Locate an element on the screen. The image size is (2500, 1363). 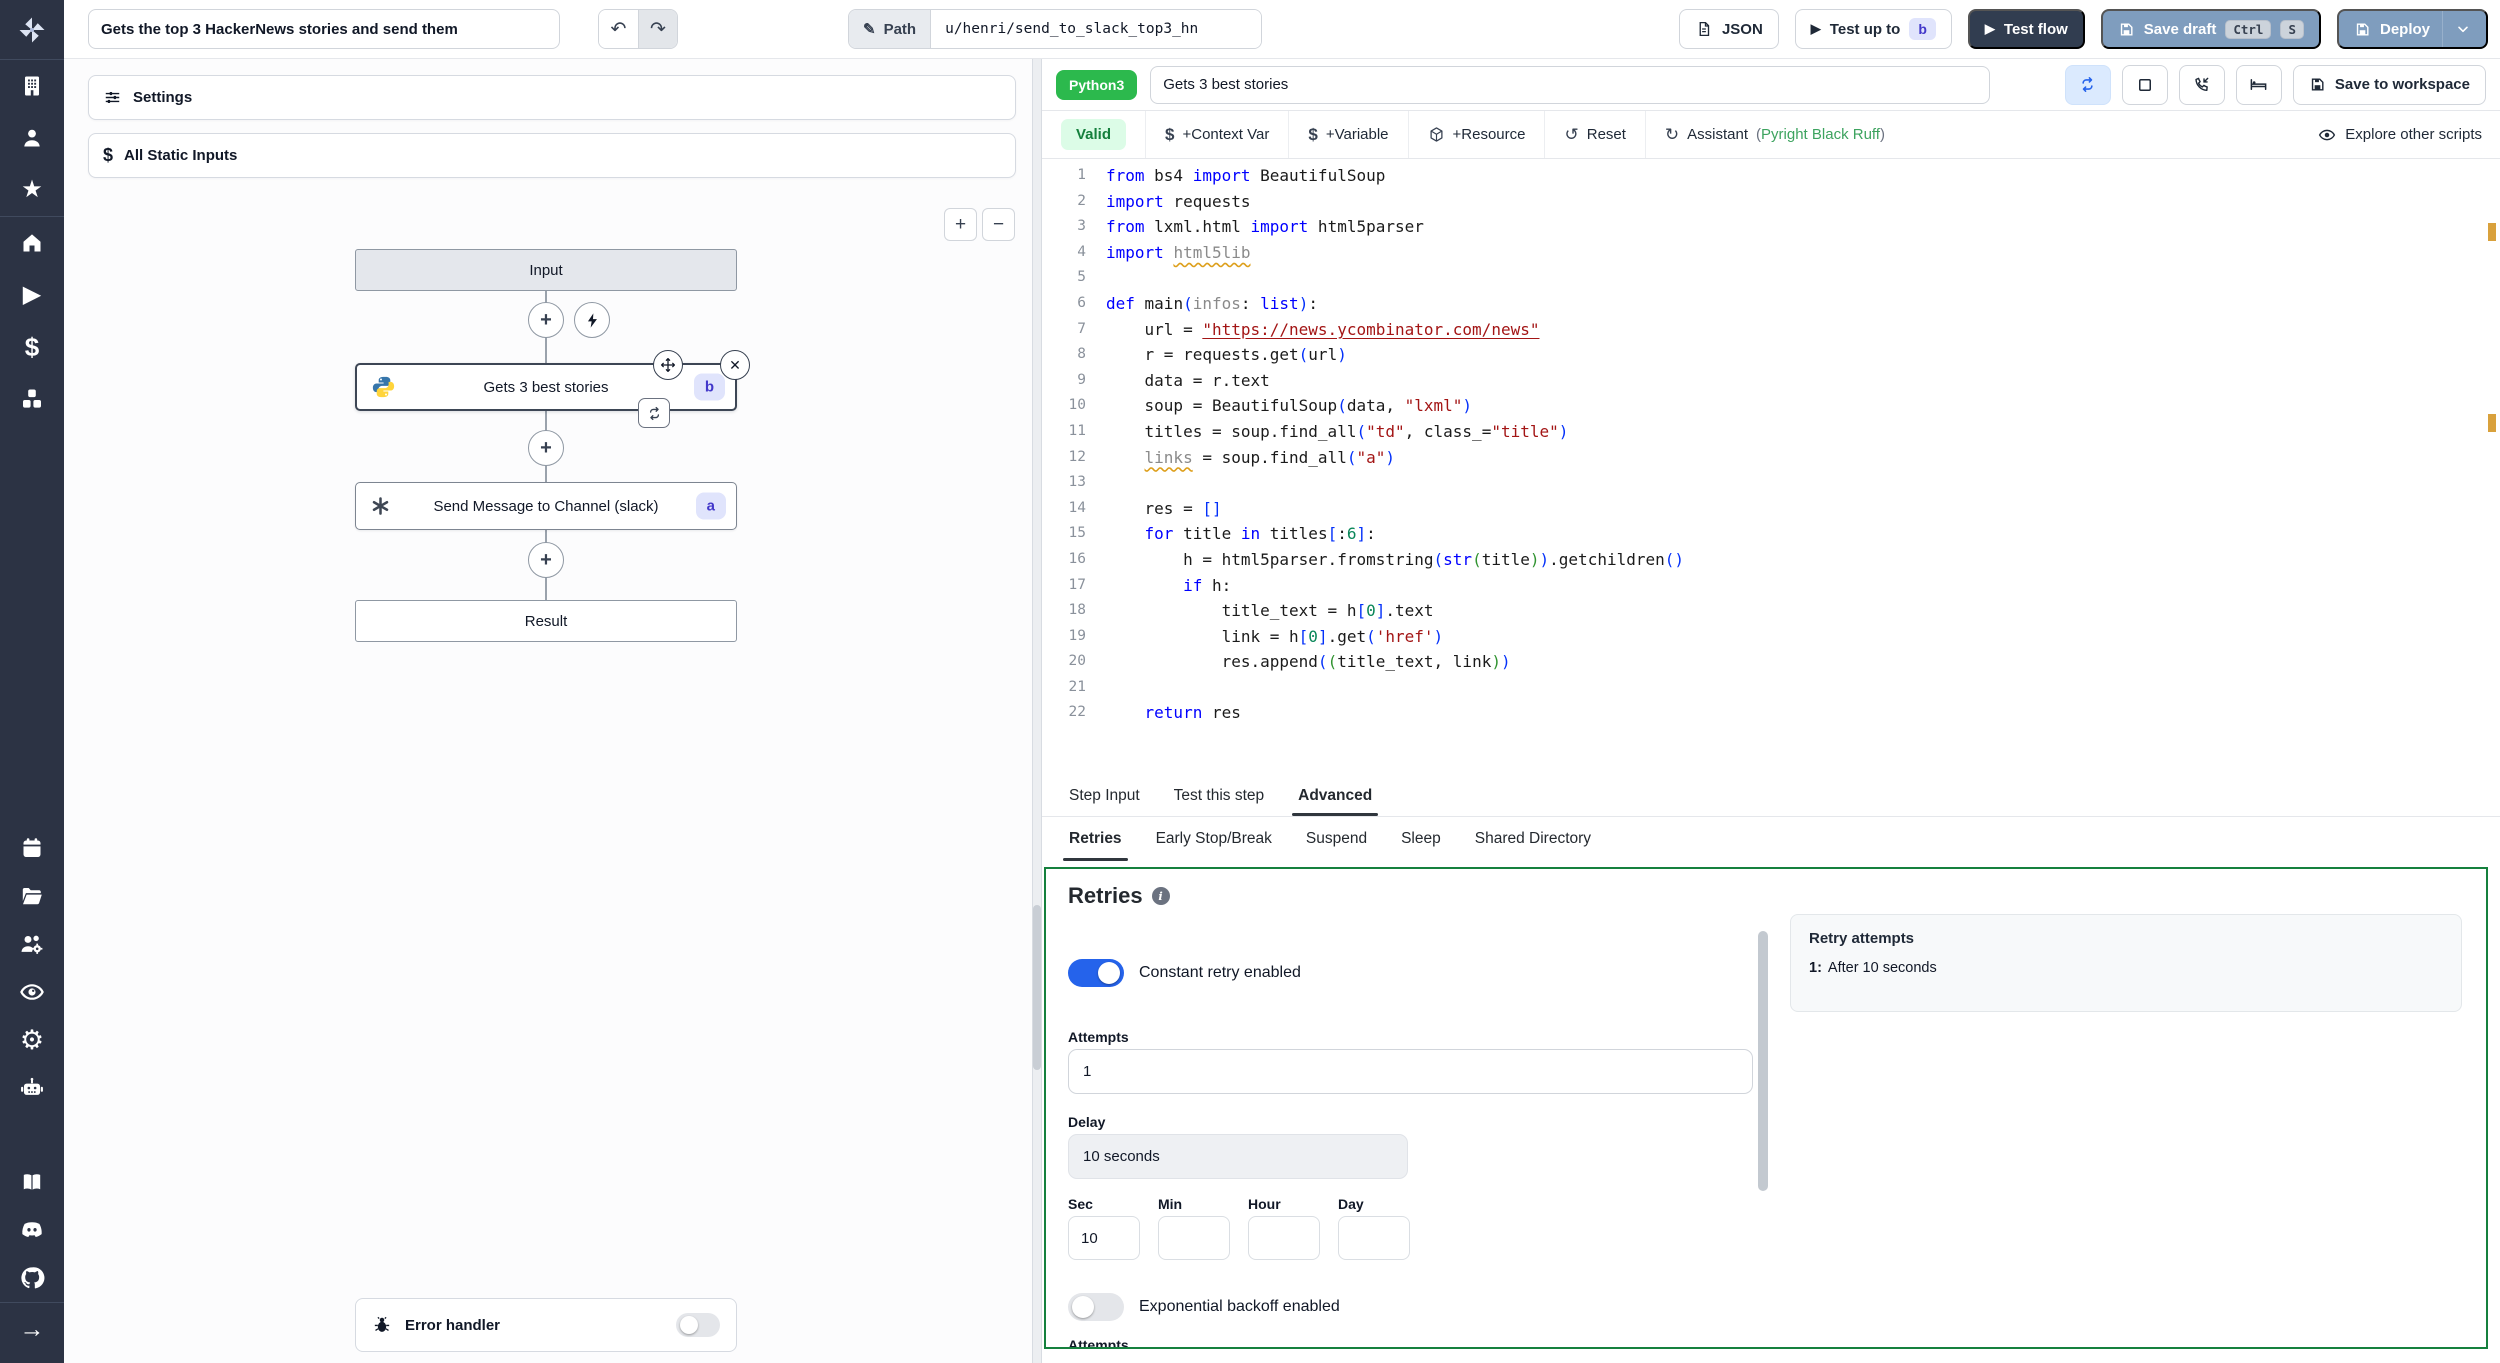
tab-shared-directory: Shared Directory is located at coordinates (1533, 839).